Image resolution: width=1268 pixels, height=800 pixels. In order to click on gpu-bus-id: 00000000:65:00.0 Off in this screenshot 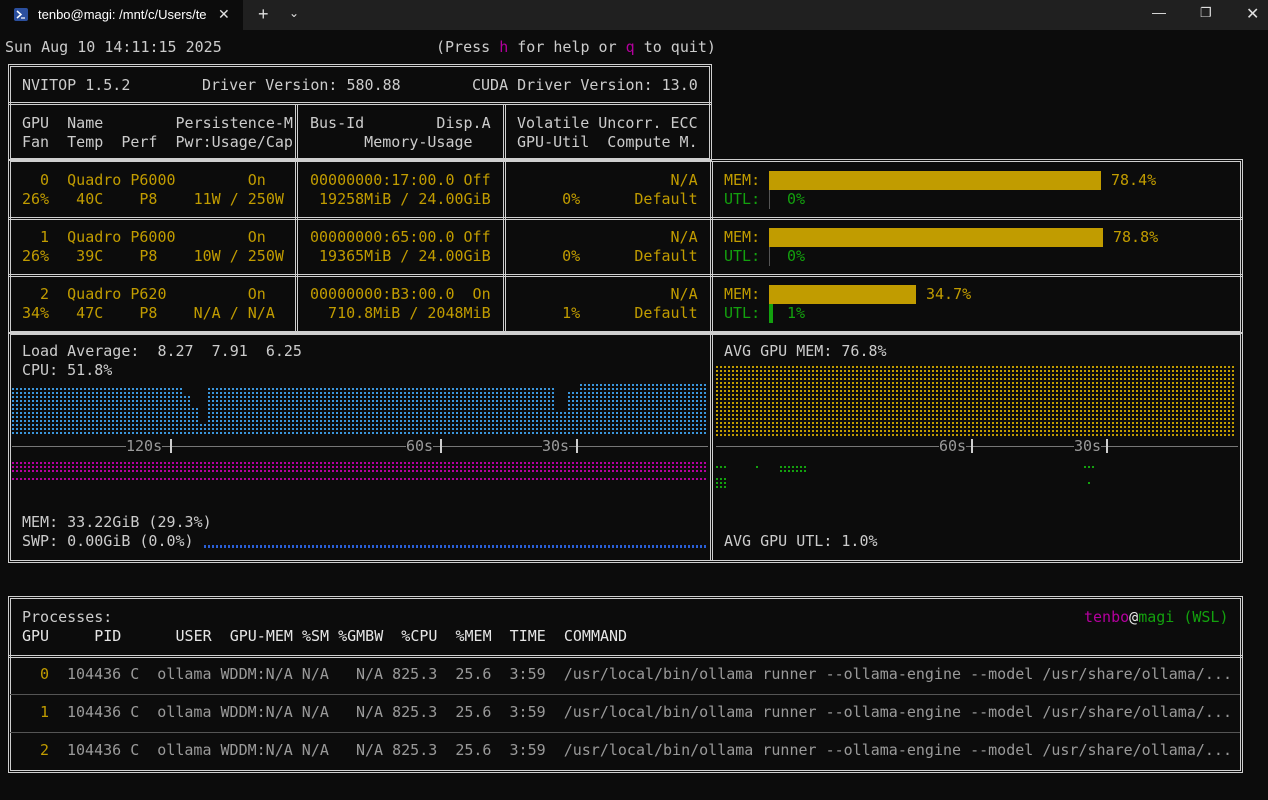, I will do `click(400, 237)`.